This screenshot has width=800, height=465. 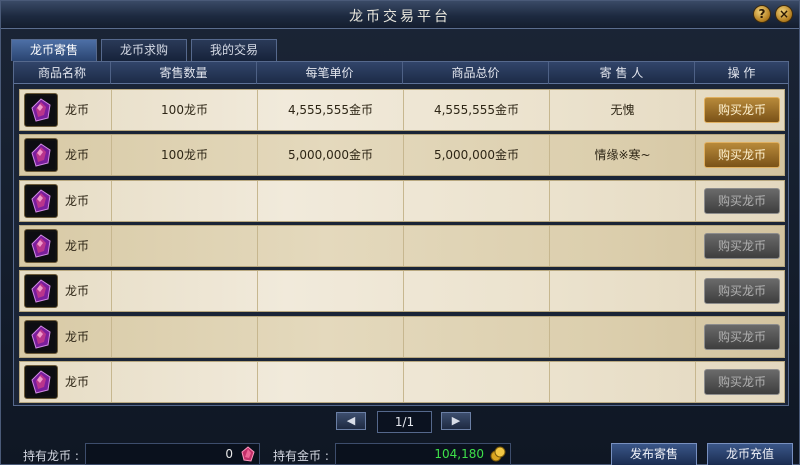 What do you see at coordinates (477, 110) in the screenshot?
I see `total-price-cell: 4,555,555金币` at bounding box center [477, 110].